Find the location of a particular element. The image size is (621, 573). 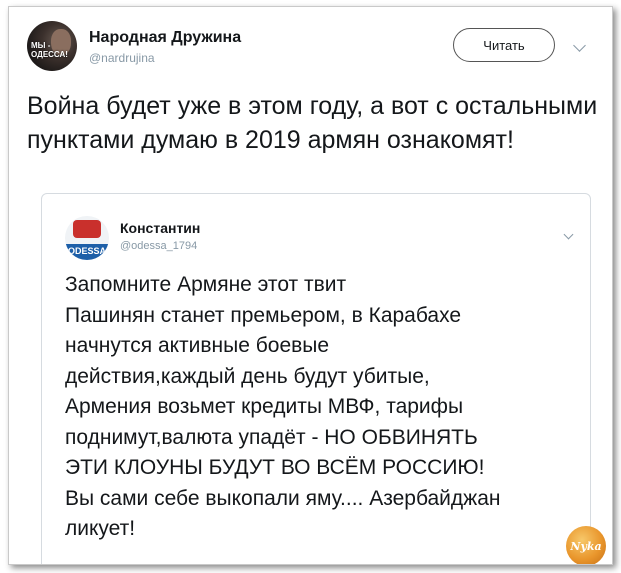

quoted-author-name: Константин is located at coordinates (160, 228).